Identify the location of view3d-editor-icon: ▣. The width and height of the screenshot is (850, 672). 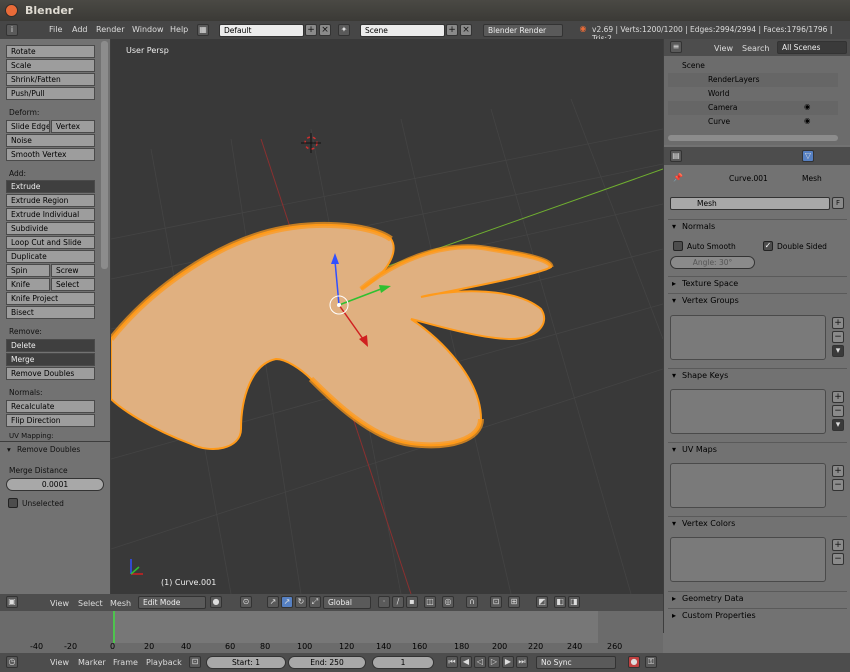
(12, 602).